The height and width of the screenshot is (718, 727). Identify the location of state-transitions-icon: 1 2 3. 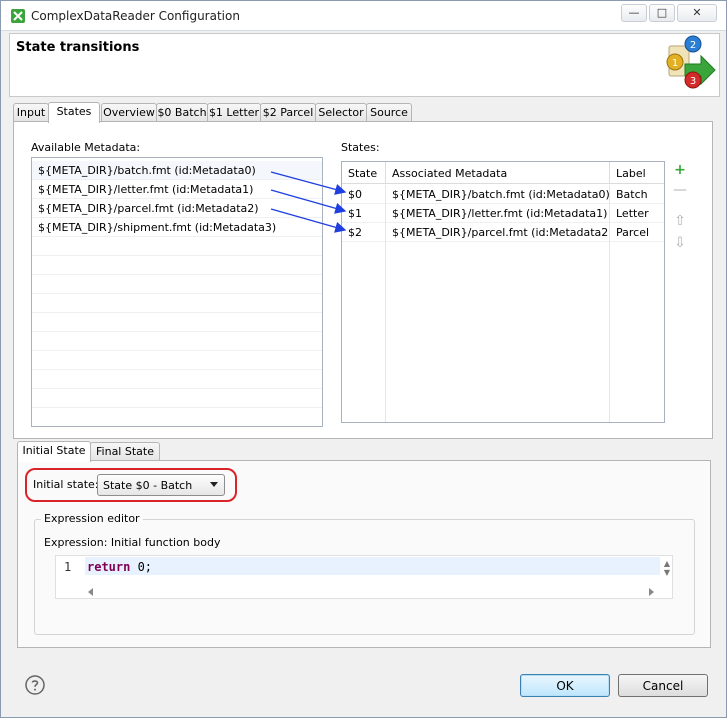
(691, 62).